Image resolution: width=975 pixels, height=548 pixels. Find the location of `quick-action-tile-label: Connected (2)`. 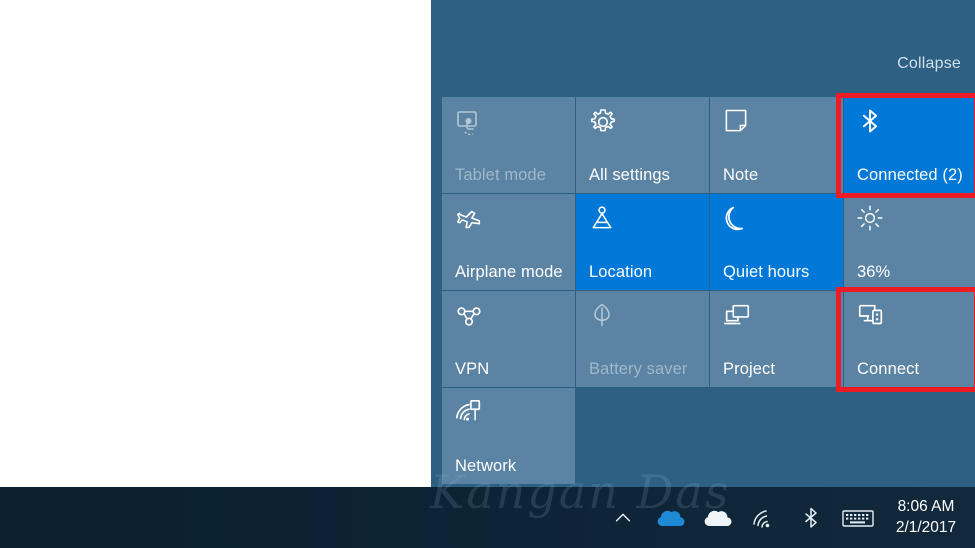

quick-action-tile-label: Connected (2) is located at coordinates (910, 175).